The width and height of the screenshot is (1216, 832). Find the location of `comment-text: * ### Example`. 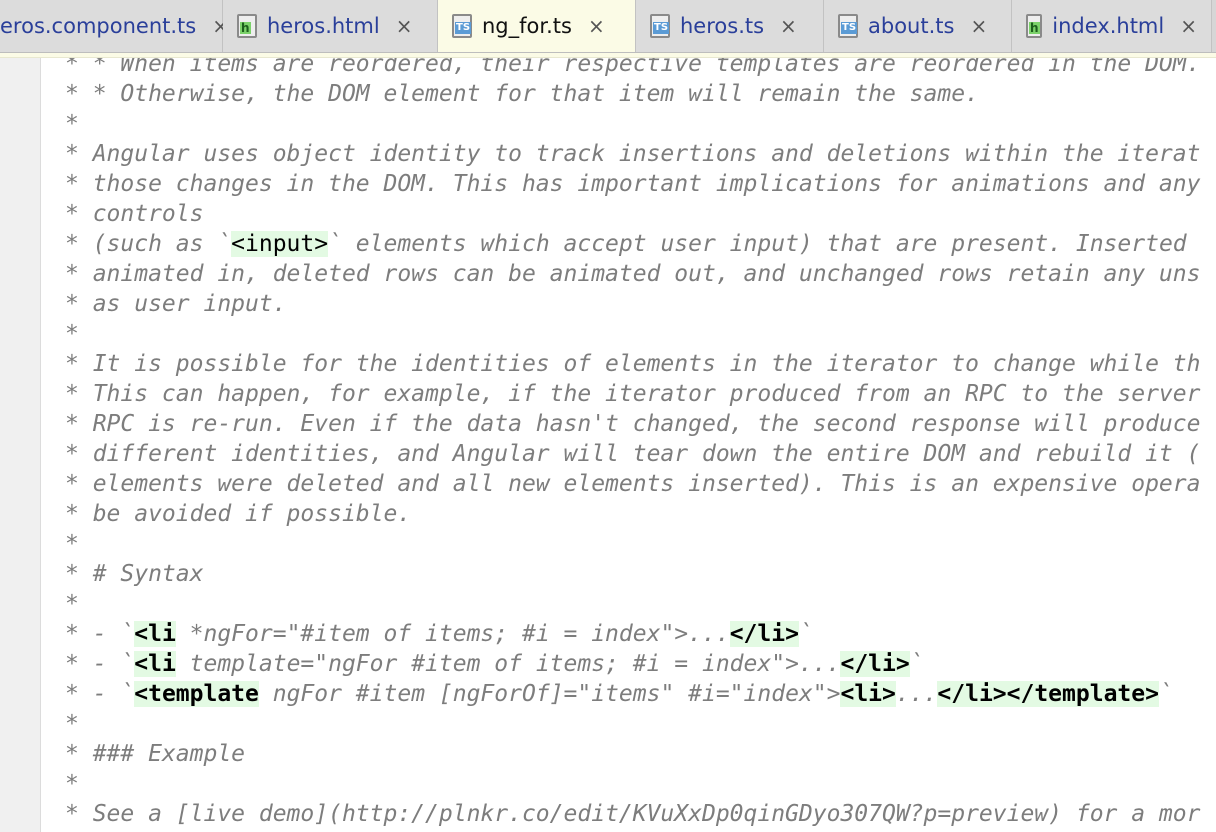

comment-text: * ### Example is located at coordinates (155, 754).